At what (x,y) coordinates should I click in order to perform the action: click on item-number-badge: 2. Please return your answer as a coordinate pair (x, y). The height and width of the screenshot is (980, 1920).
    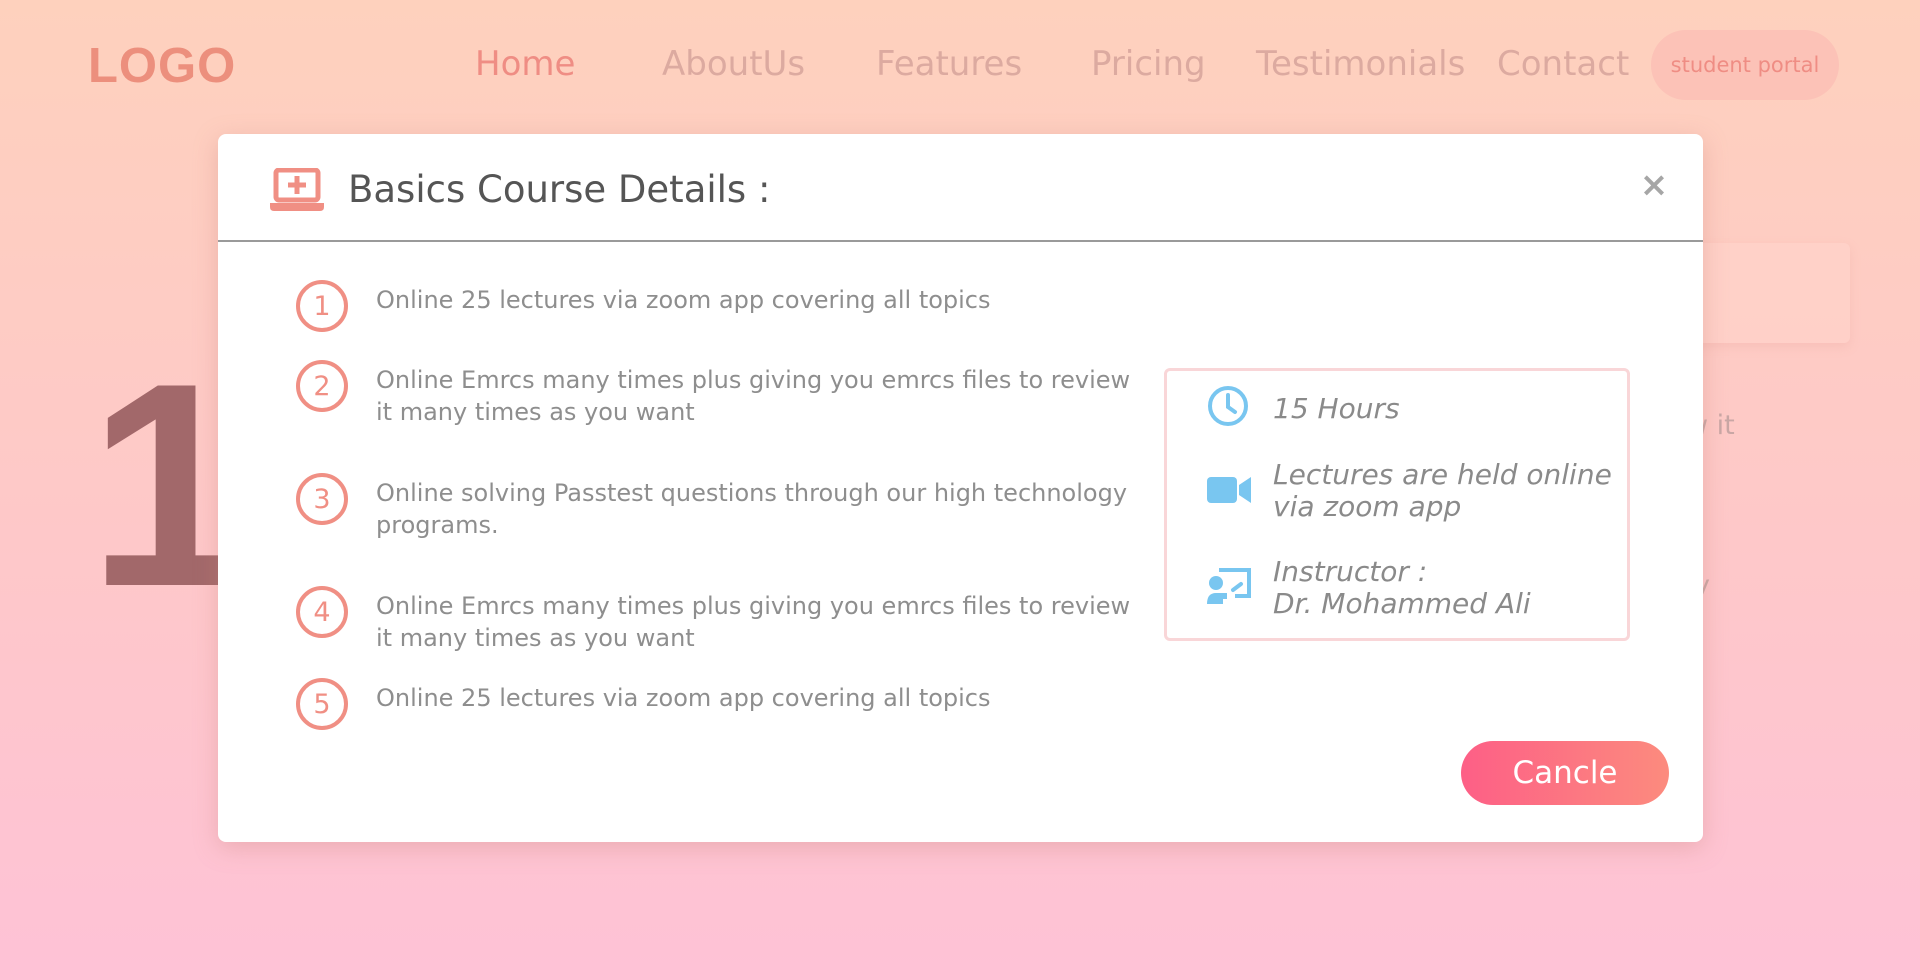
    Looking at the image, I should click on (322, 386).